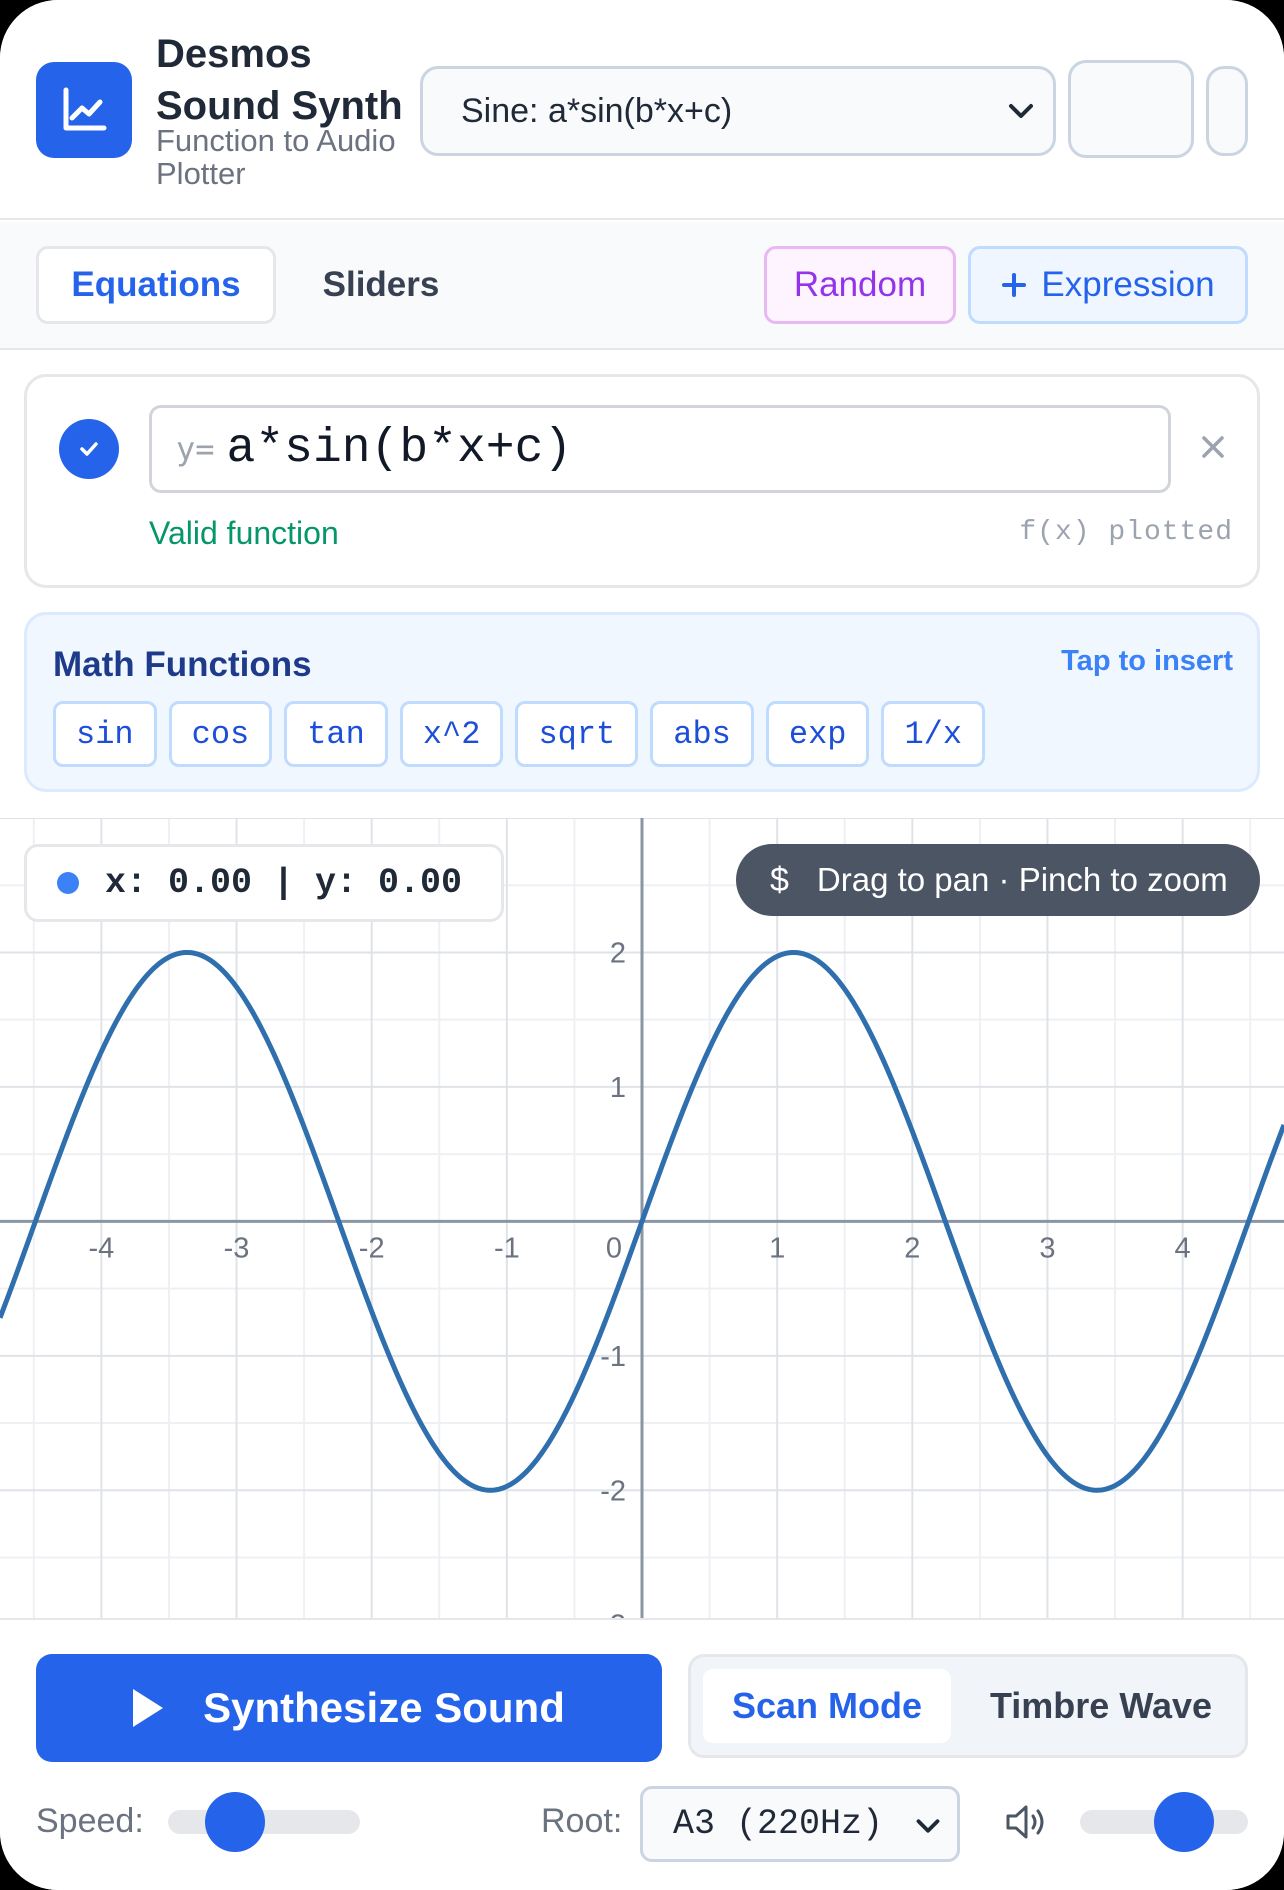  I want to click on chip-sqrt: sqrt, so click(577, 734).